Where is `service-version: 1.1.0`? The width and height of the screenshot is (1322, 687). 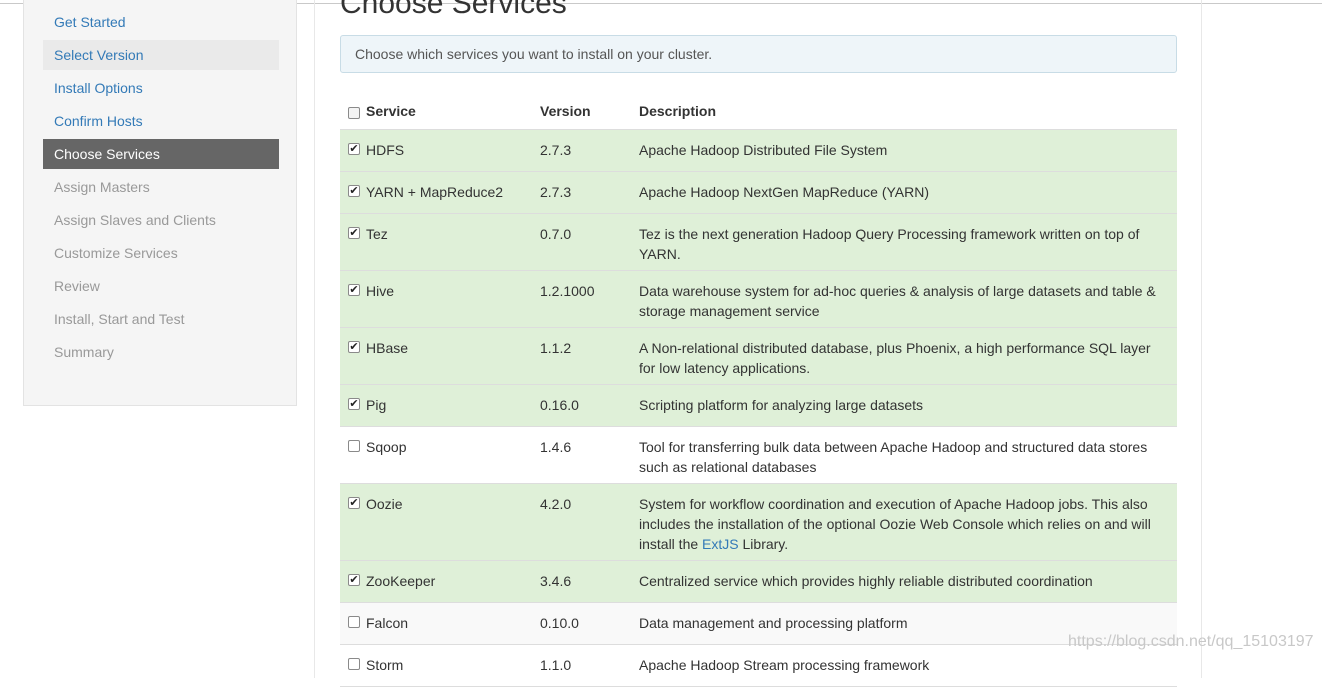
service-version: 1.1.0 is located at coordinates (556, 665).